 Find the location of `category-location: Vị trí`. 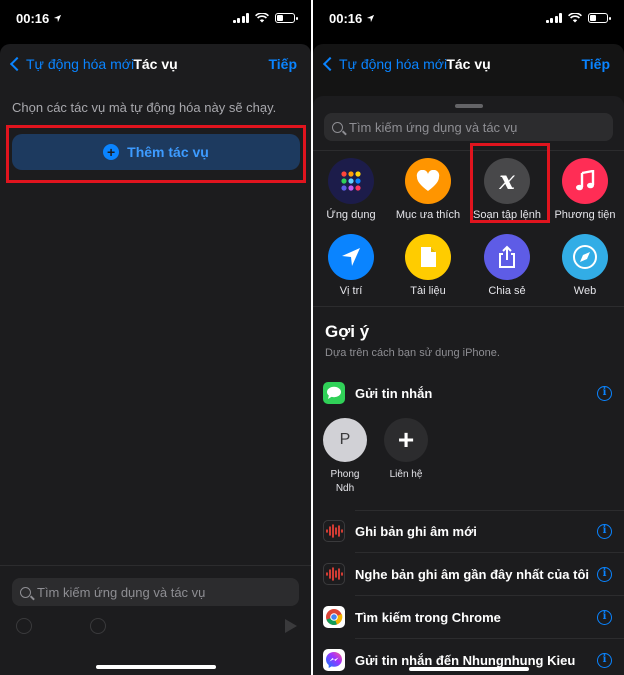

category-location: Vị trí is located at coordinates (351, 265).